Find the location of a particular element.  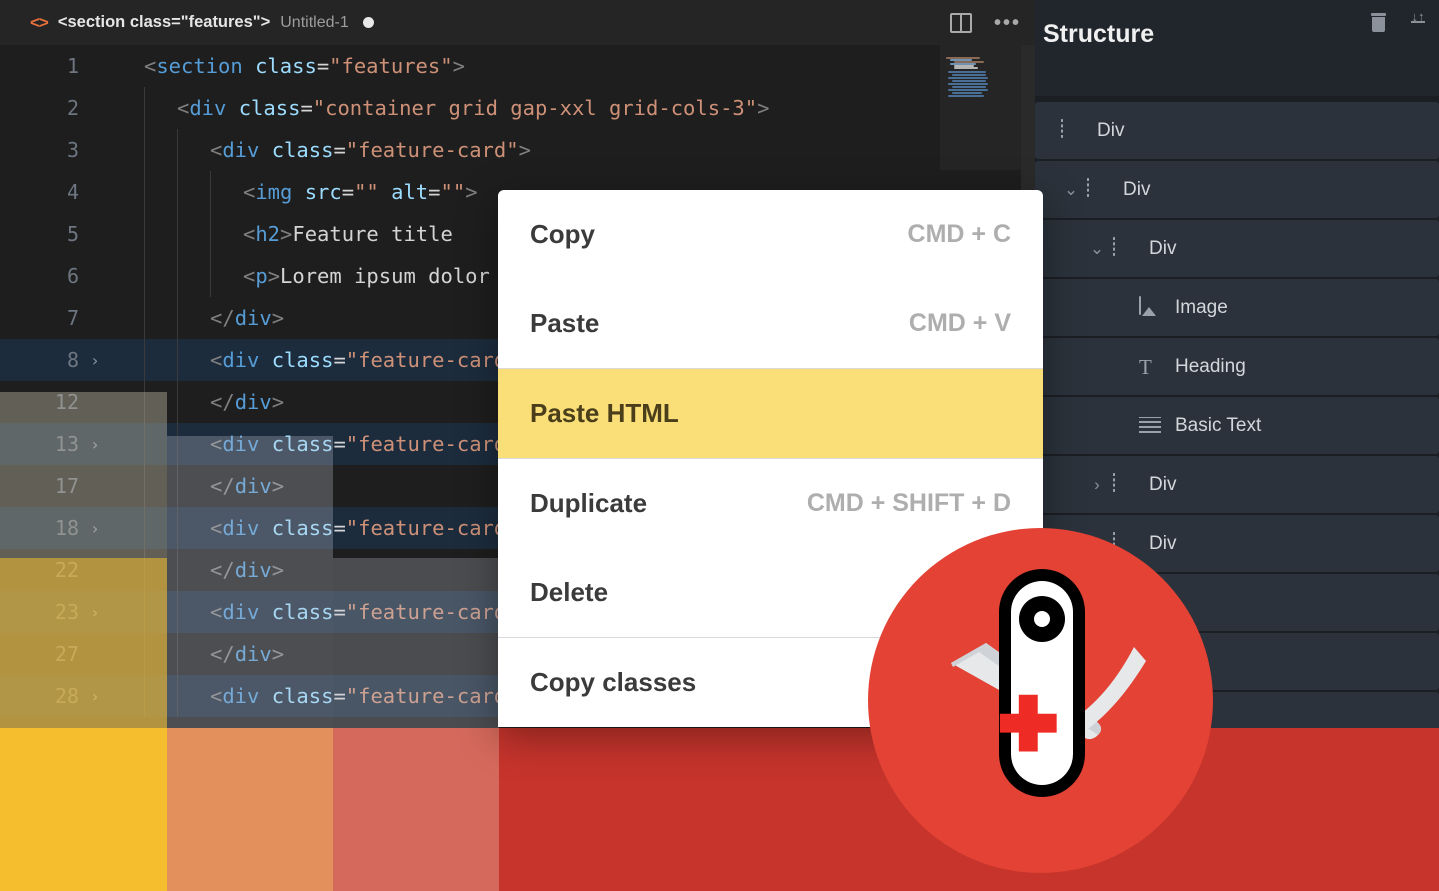

tree-row: Basic Text is located at coordinates (1237, 425).